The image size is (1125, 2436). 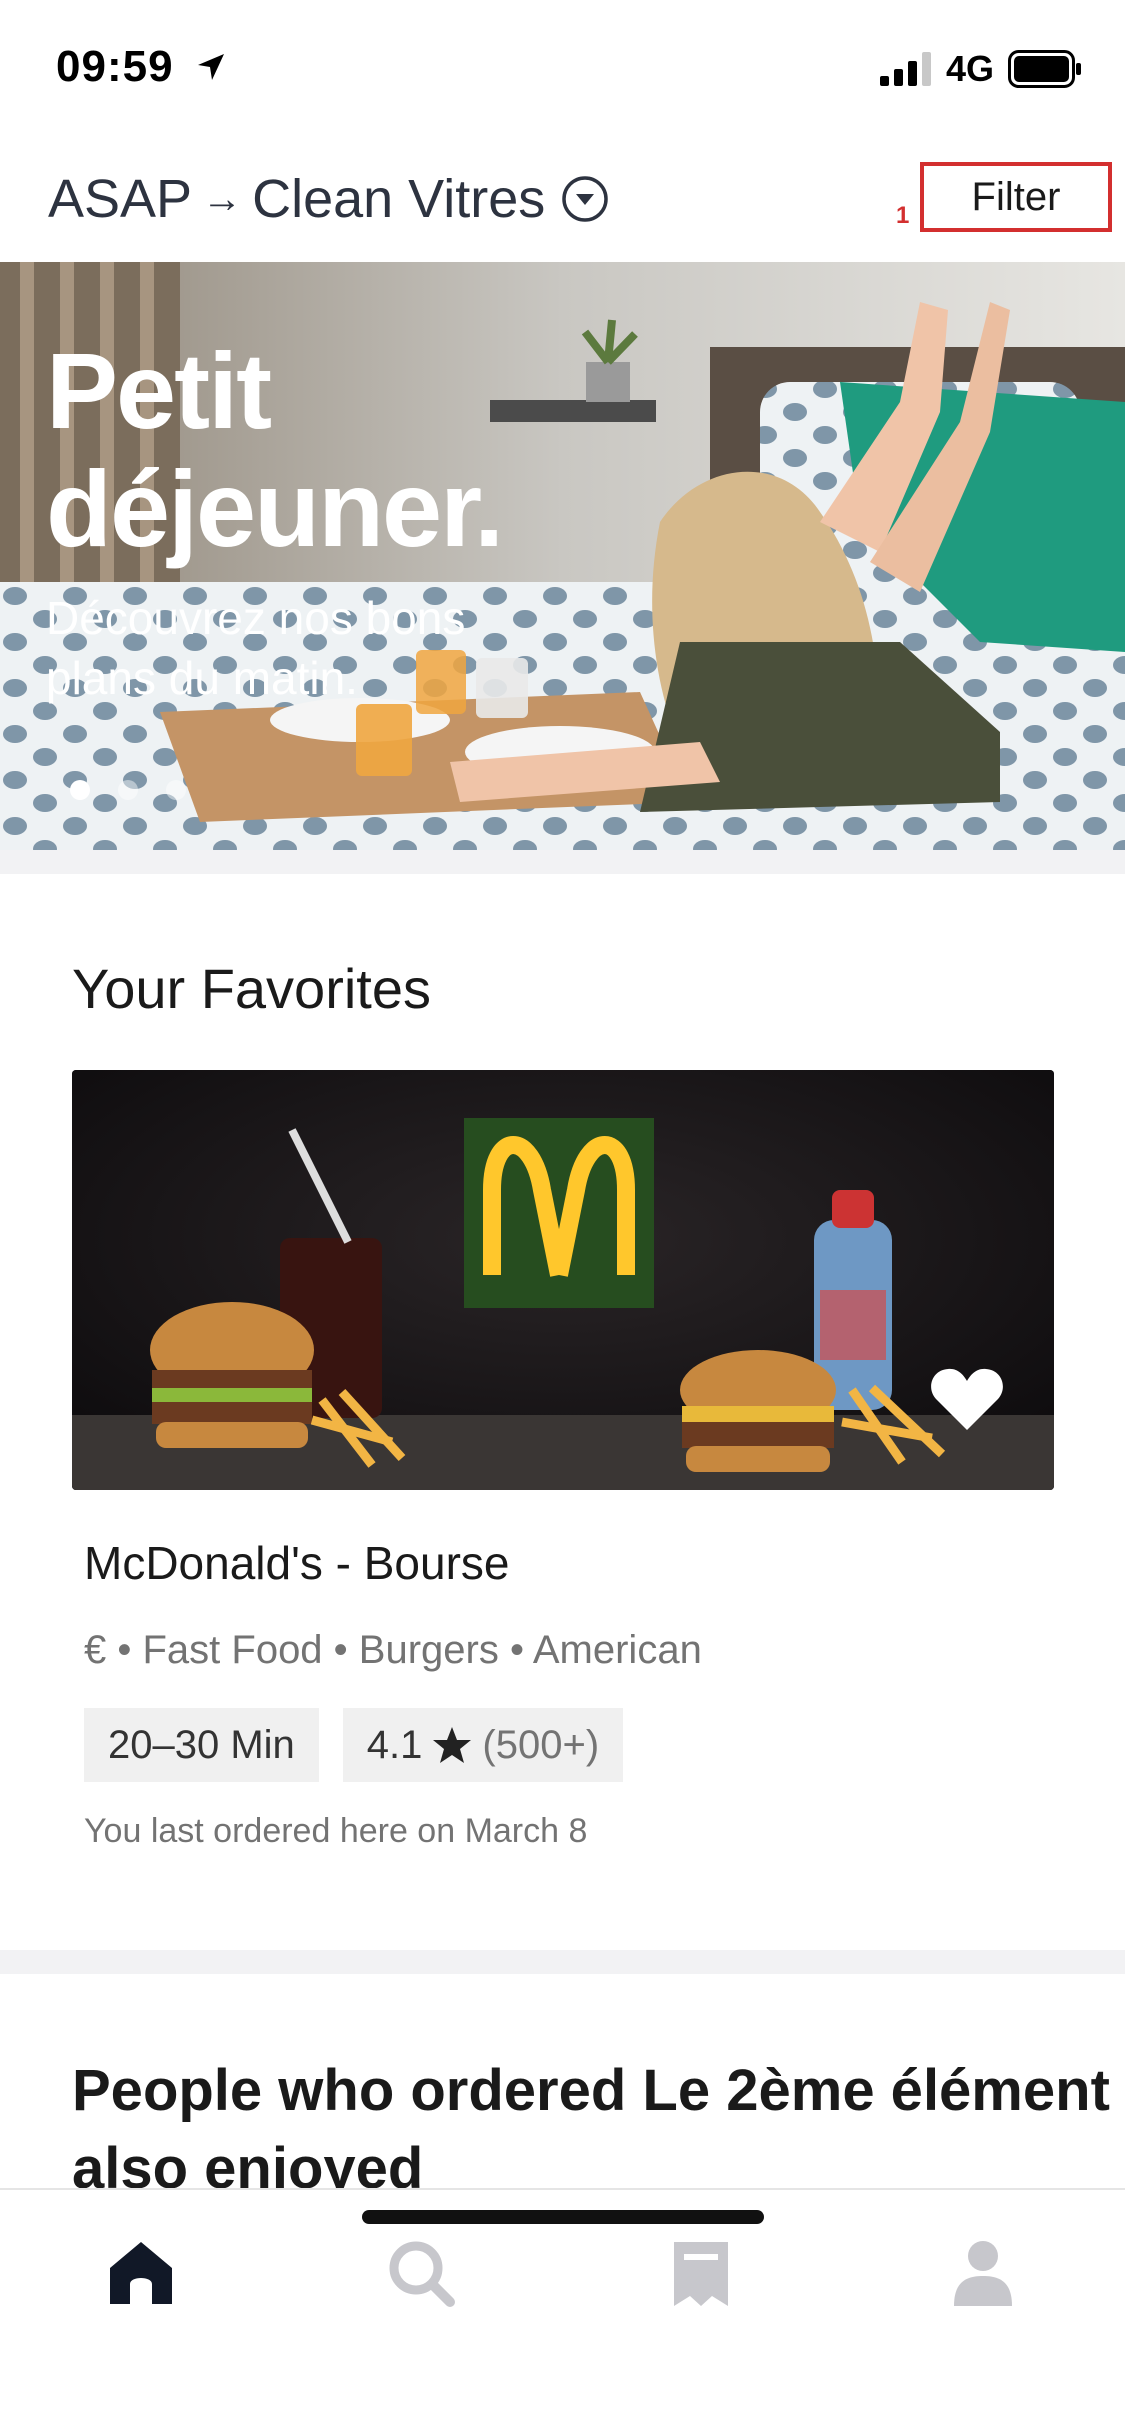 What do you see at coordinates (297, 1563) in the screenshot?
I see `restaurant-name: McDonald's - Bourse` at bounding box center [297, 1563].